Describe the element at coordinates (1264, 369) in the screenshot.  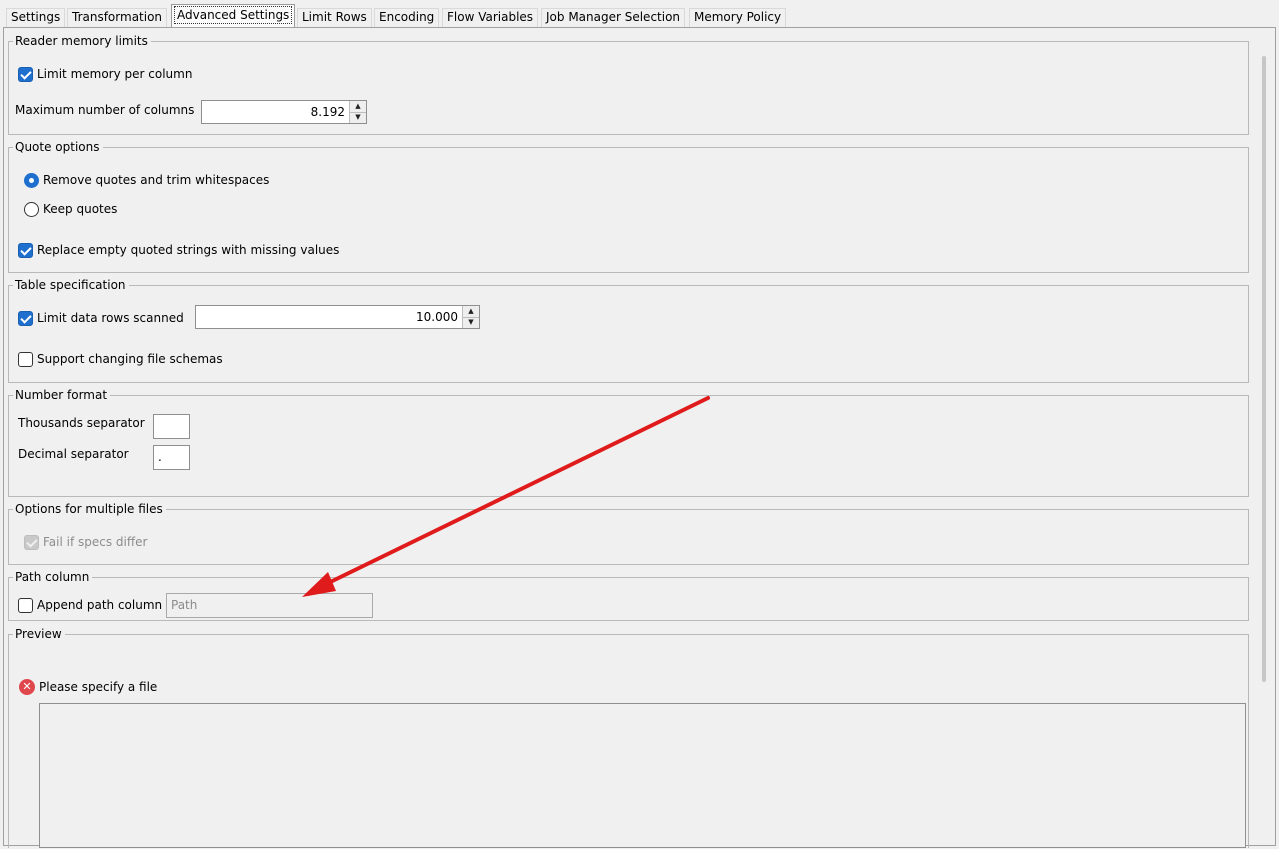
I see `vertical-scrollbar` at that location.